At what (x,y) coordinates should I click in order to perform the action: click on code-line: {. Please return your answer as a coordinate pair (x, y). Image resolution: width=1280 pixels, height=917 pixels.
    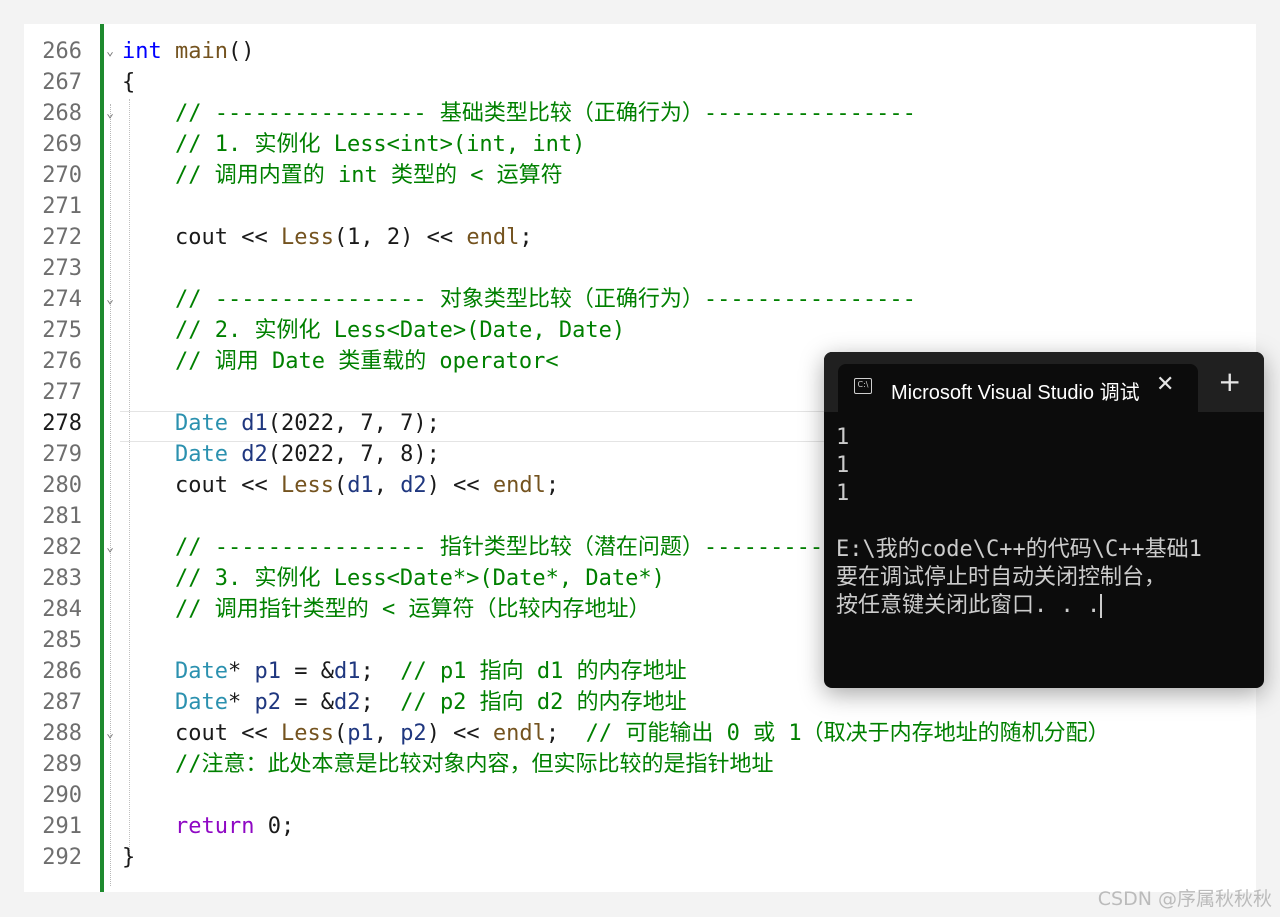
    Looking at the image, I should click on (128, 82).